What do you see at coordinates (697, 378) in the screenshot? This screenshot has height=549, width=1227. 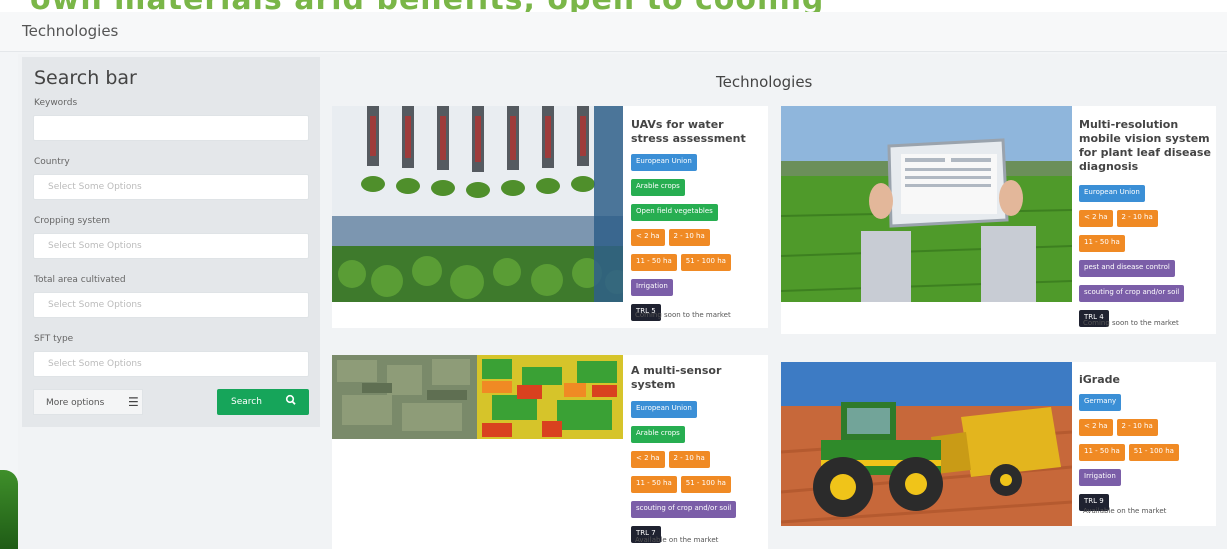 I see `card-title: A multi-sensor system` at bounding box center [697, 378].